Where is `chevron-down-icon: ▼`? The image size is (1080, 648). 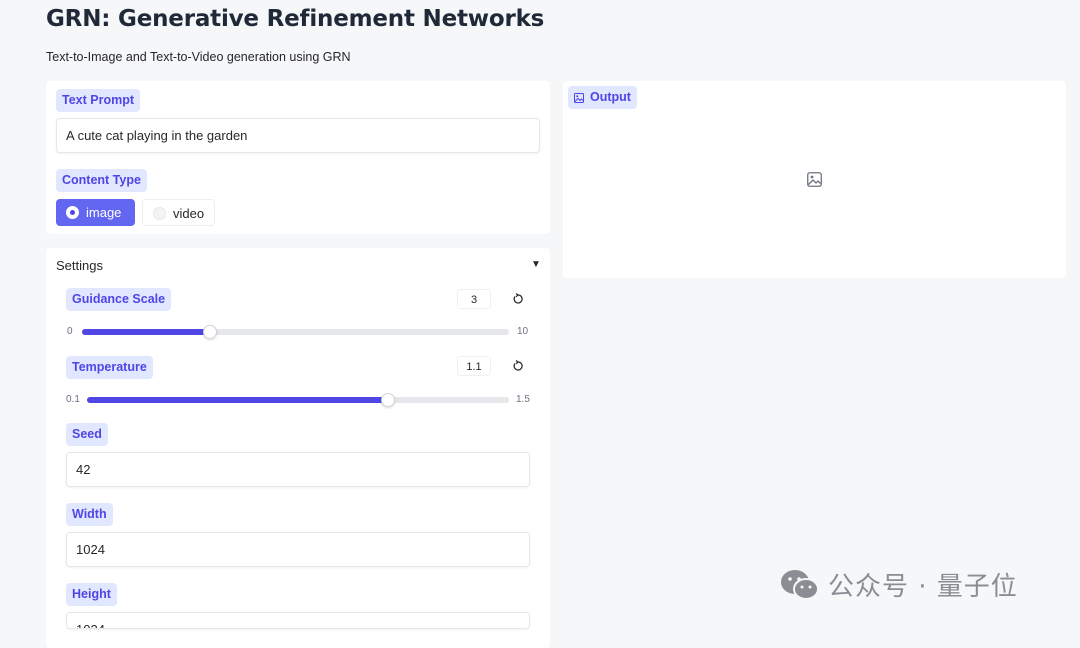
chevron-down-icon: ▼ is located at coordinates (536, 264).